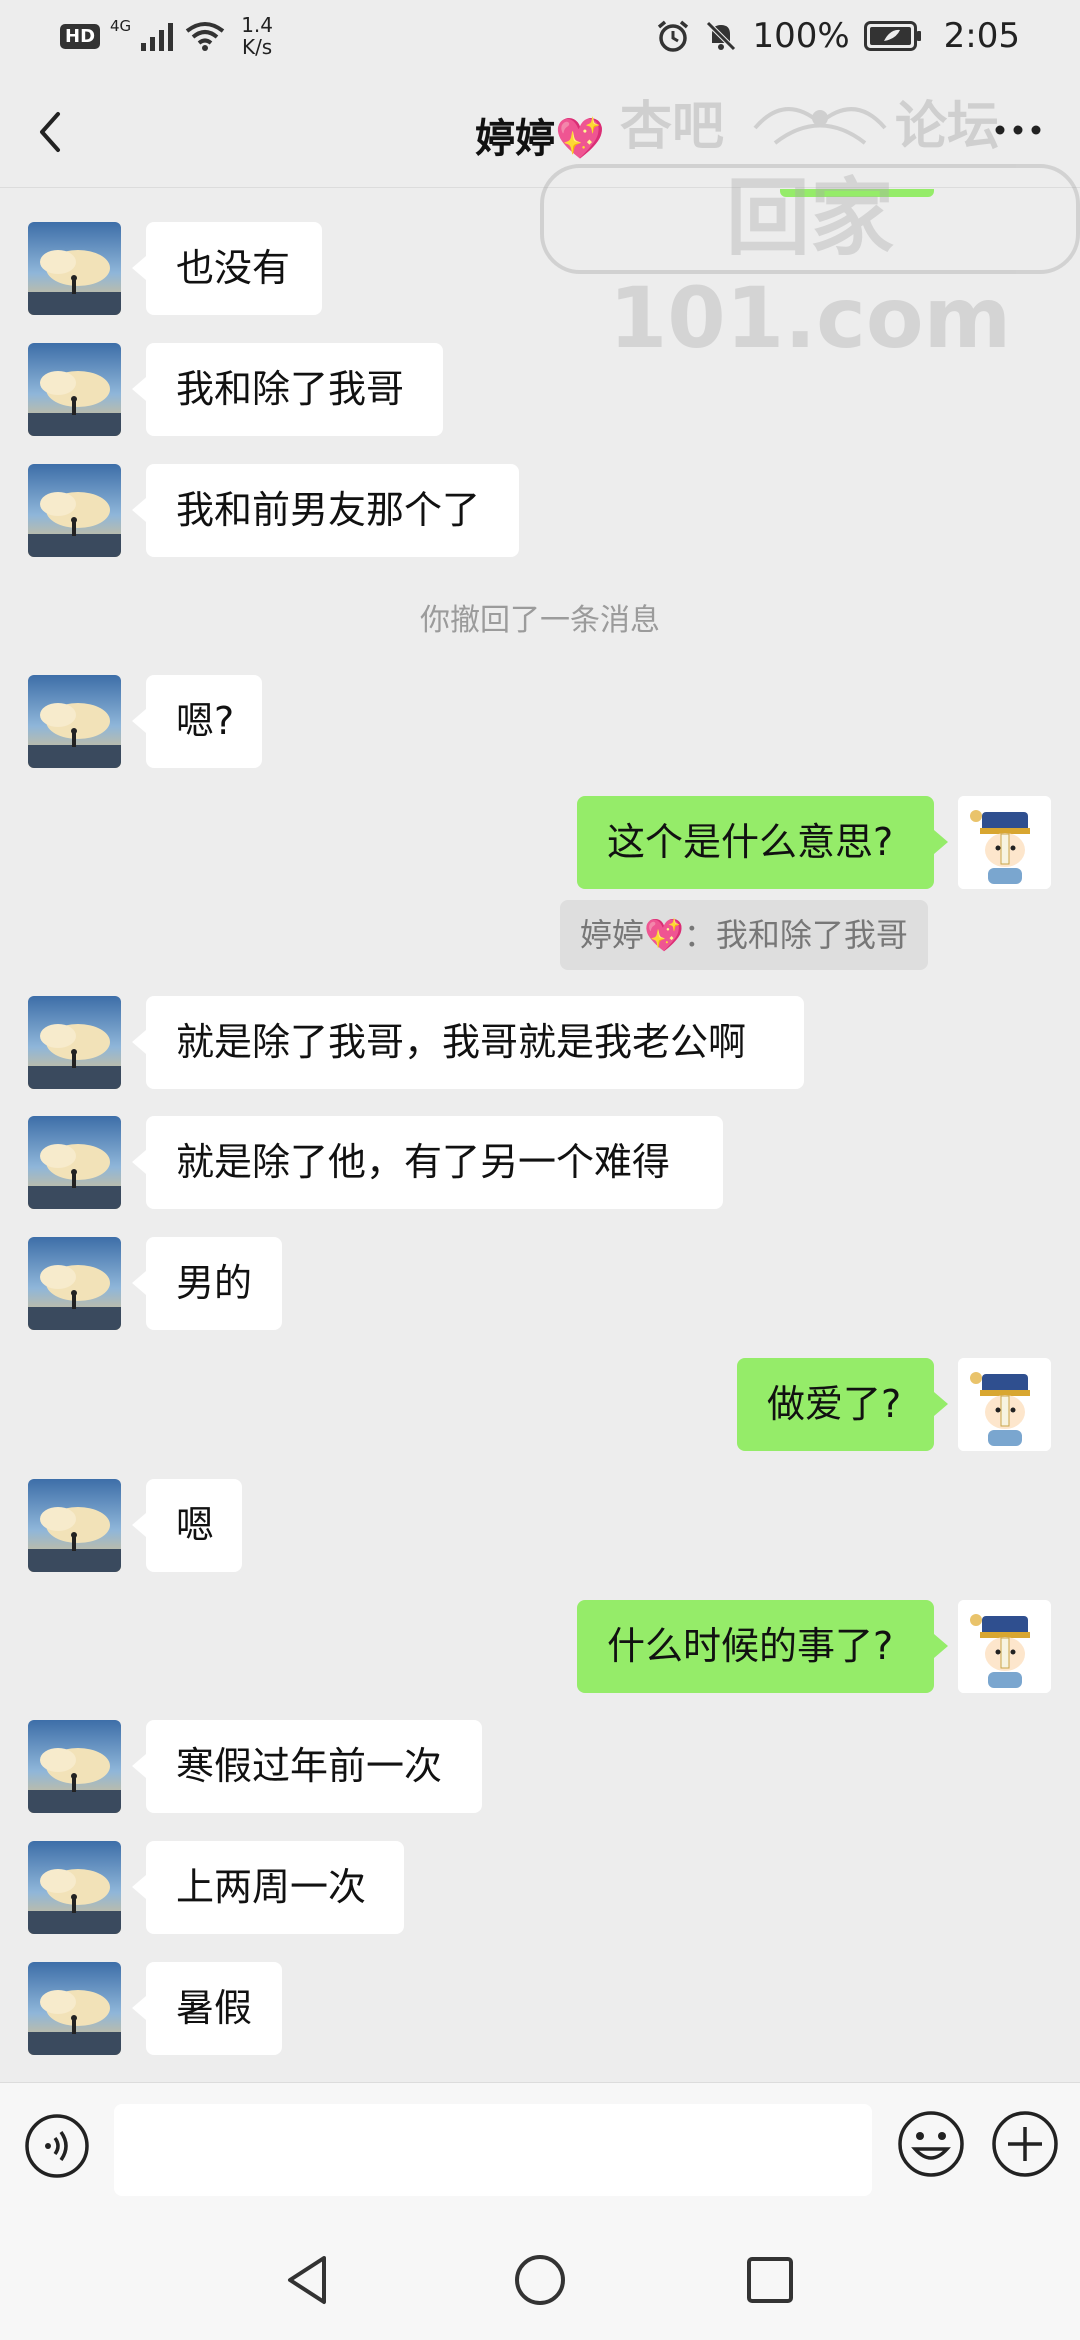 Image resolution: width=1080 pixels, height=2340 pixels. I want to click on status-right: 100% 2:05, so click(838, 36).